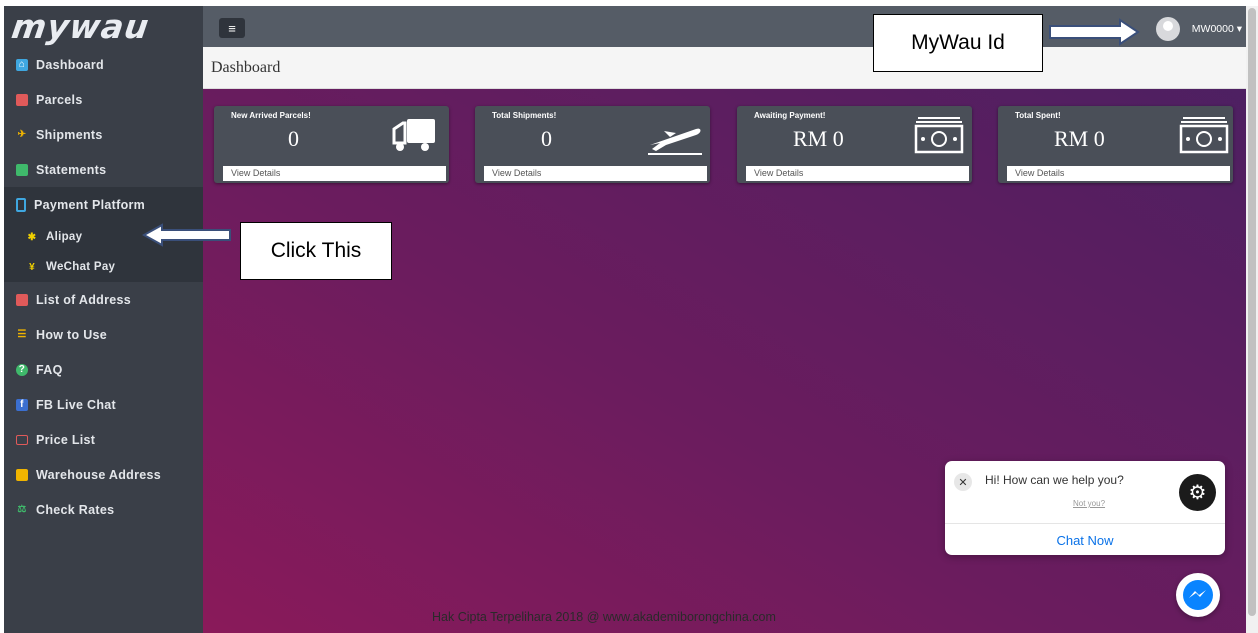 The image size is (1258, 633). I want to click on sidebar-item-label: WeChat Pay, so click(81, 267).